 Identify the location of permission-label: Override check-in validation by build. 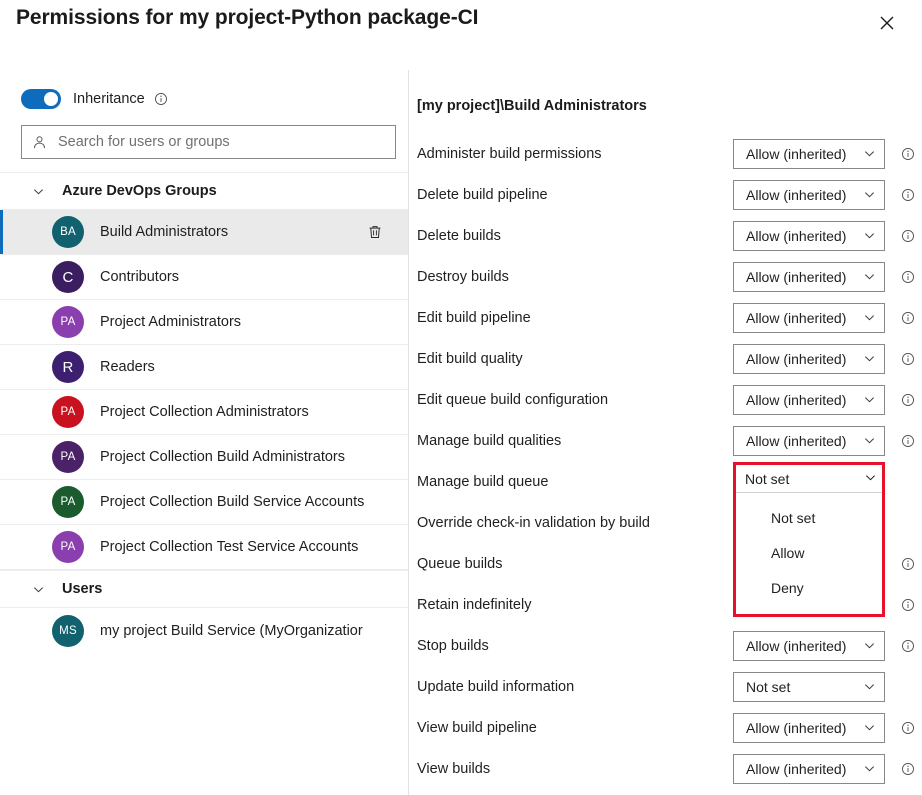
(533, 522).